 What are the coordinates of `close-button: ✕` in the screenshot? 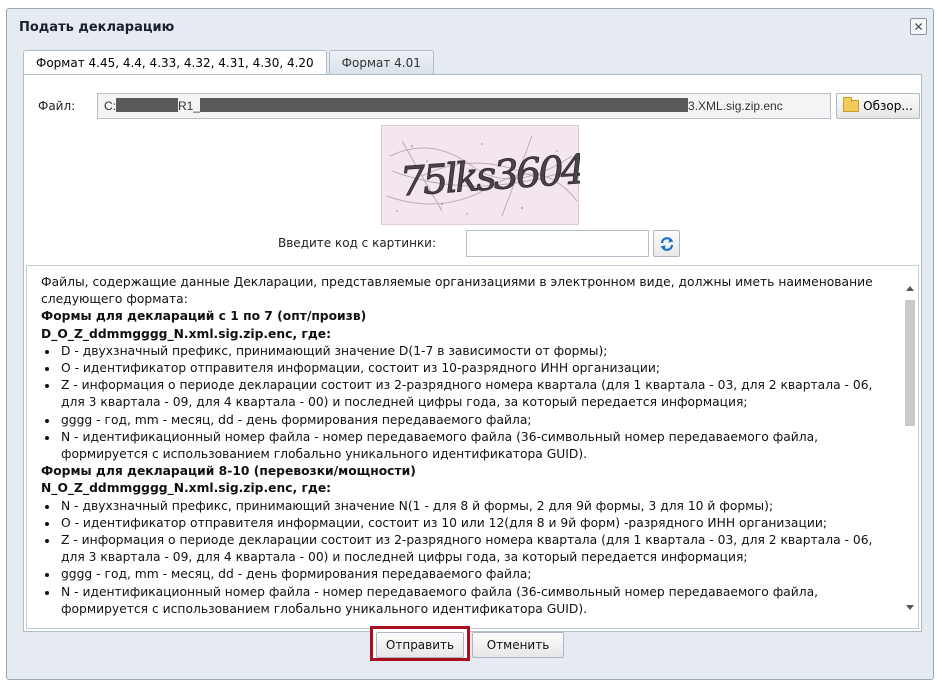 It's located at (918, 26).